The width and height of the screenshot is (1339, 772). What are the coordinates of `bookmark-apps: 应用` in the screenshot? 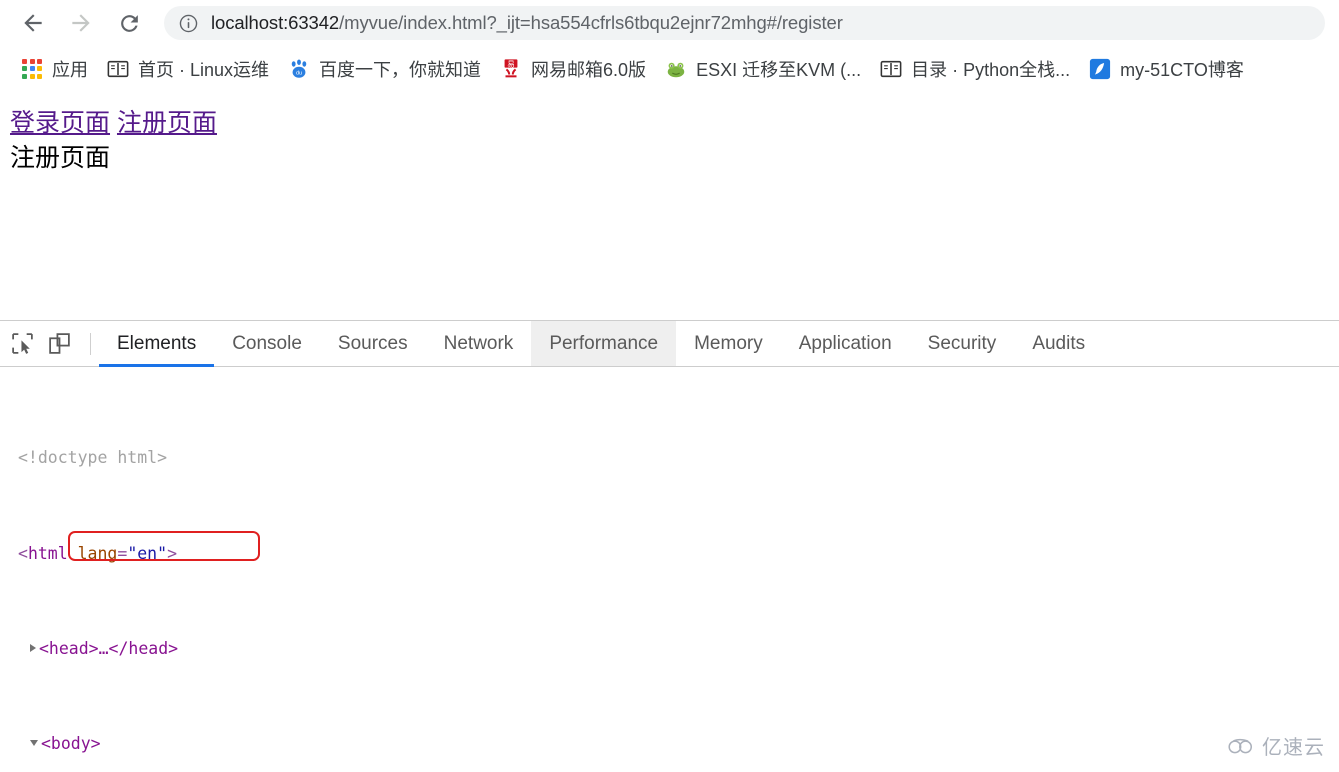 It's located at (54, 69).